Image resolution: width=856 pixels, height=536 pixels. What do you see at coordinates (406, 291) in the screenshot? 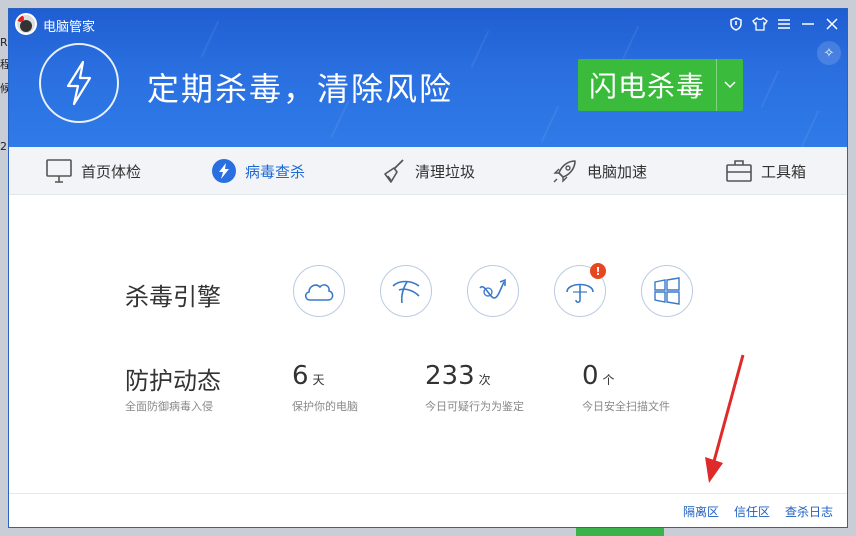
I see `wave-icon` at bounding box center [406, 291].